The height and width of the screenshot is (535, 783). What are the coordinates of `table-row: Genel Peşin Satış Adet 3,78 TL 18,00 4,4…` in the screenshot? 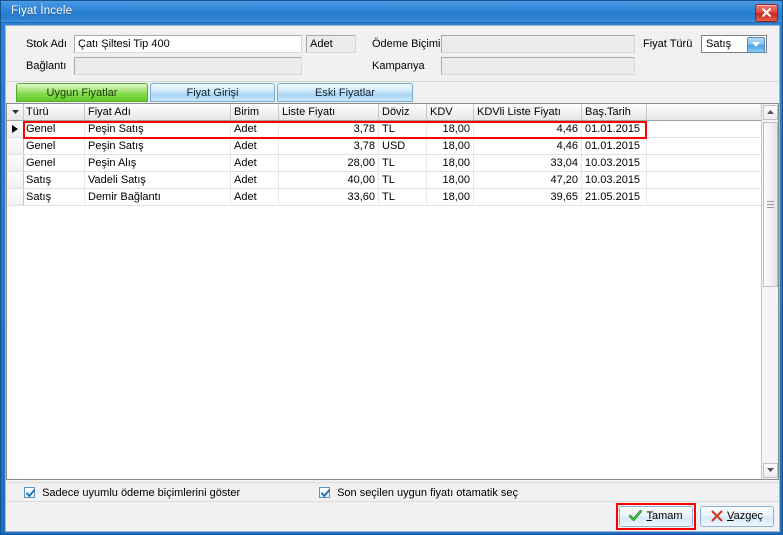 It's located at (384, 129).